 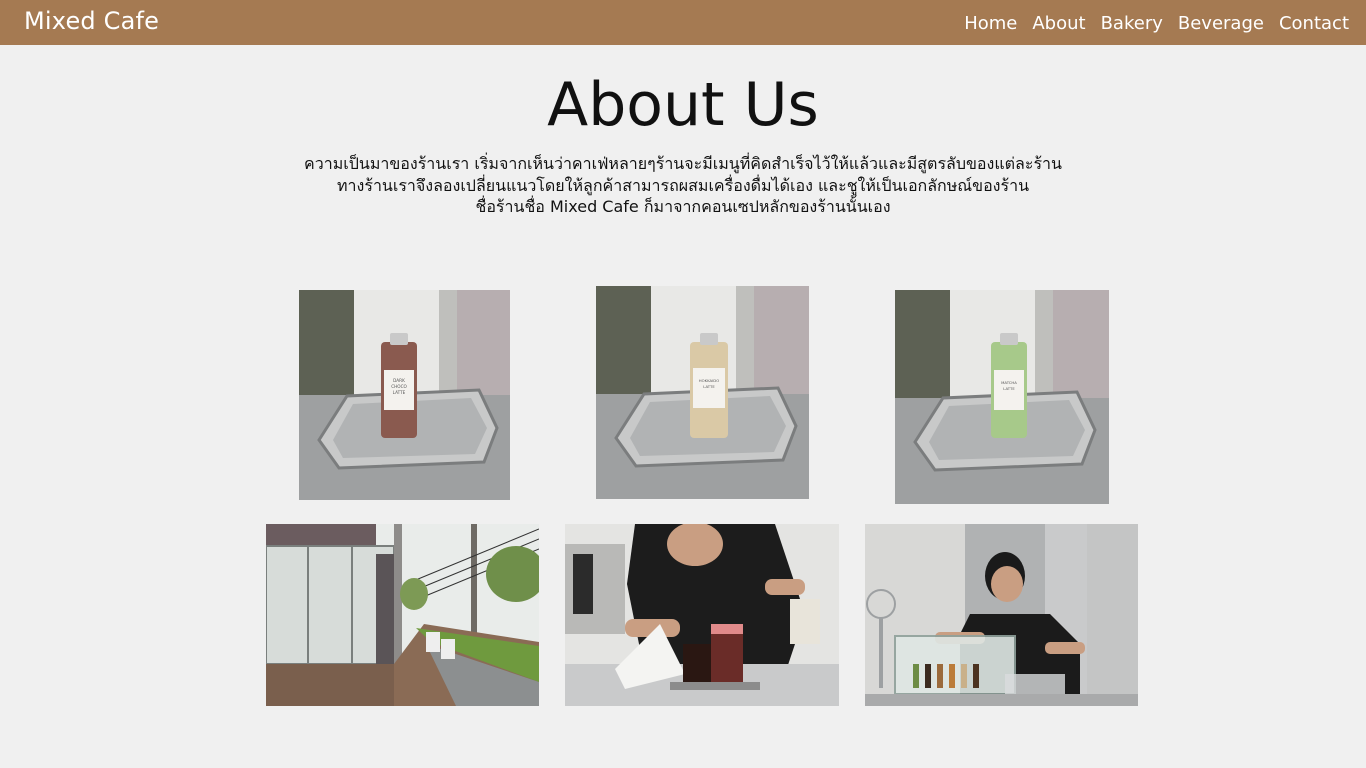 I want to click on nav-link-home: Home, so click(x=990, y=23).